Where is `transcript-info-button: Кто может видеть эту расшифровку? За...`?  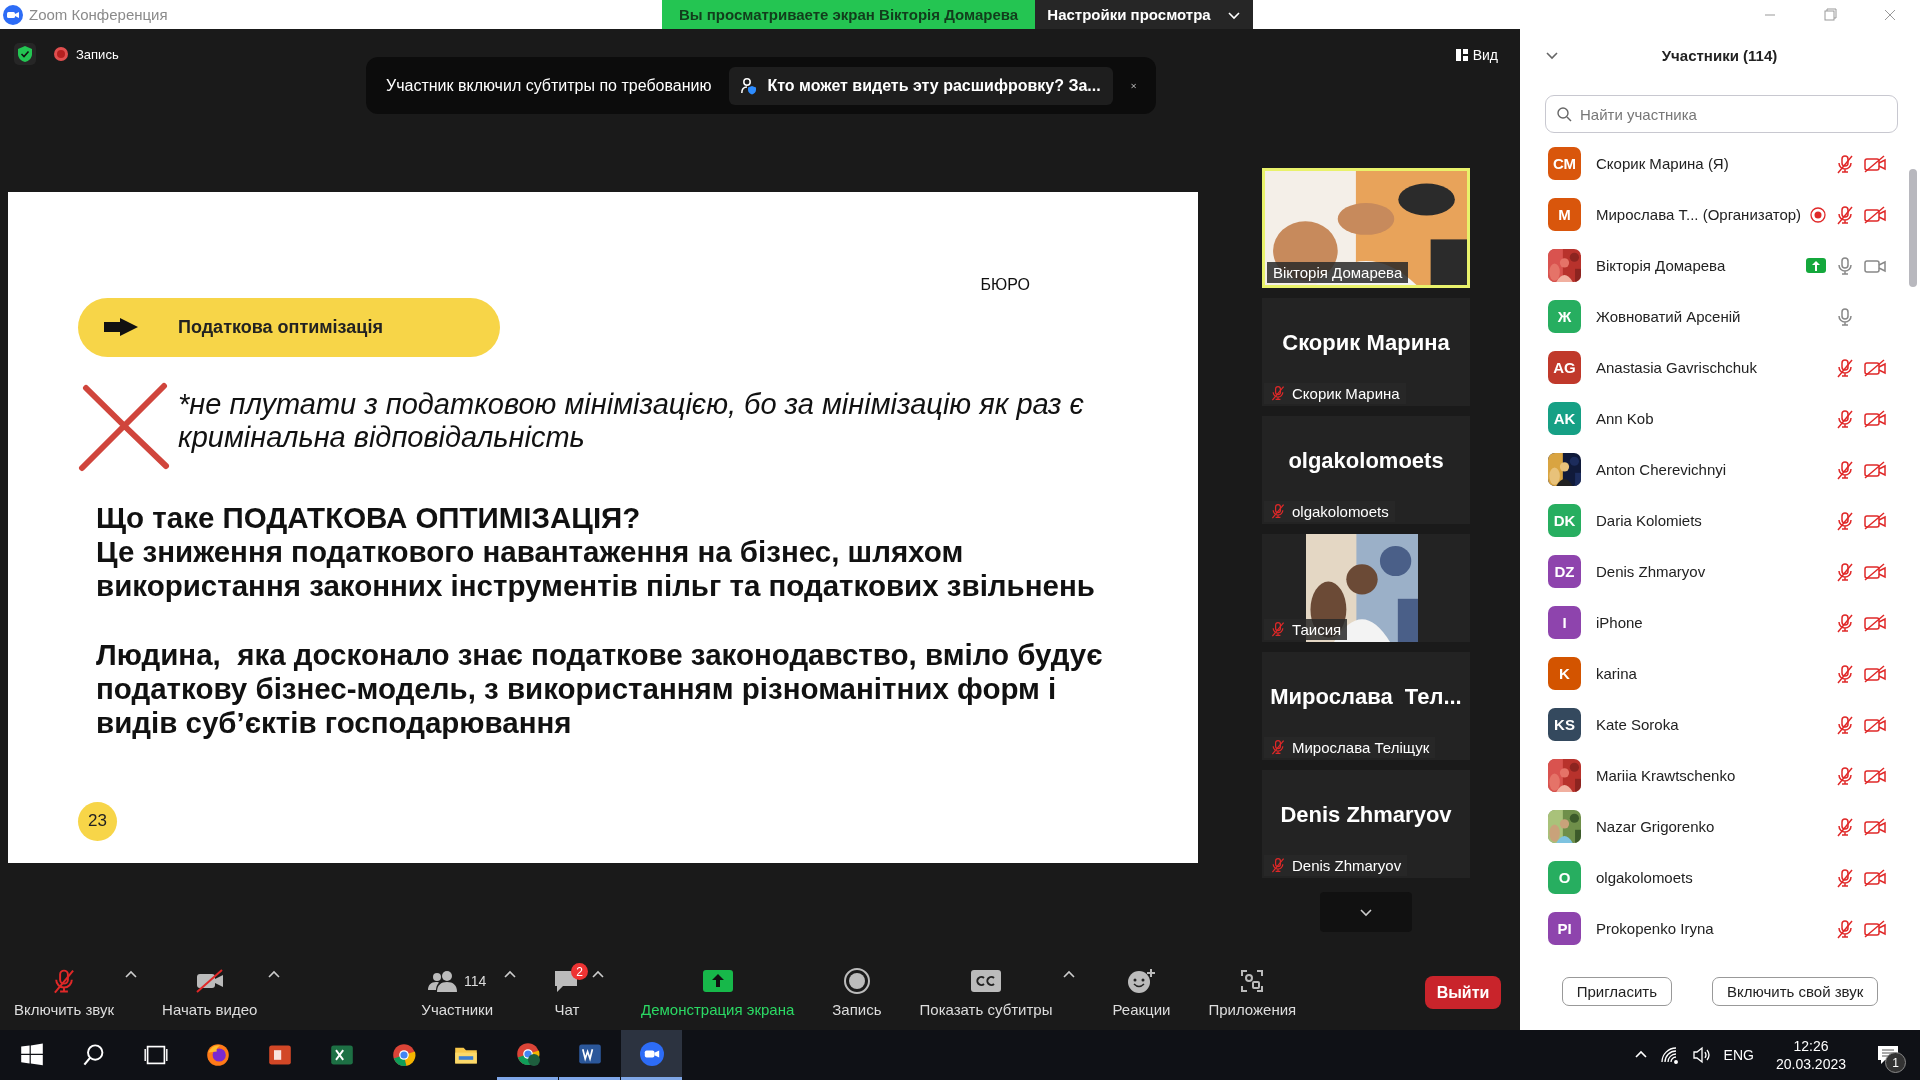
transcript-info-button: Кто может видеть эту расшифровку? За... is located at coordinates (921, 85).